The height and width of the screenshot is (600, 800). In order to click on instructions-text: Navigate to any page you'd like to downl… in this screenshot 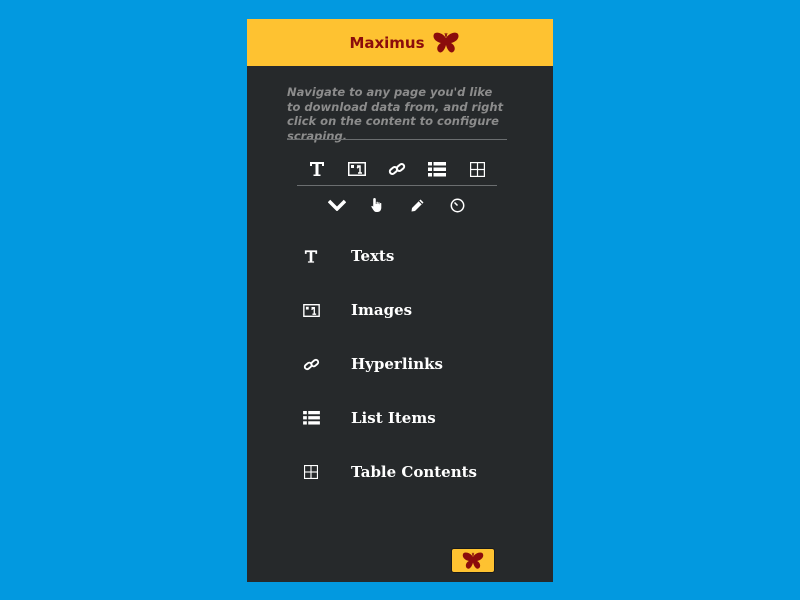, I will do `click(395, 114)`.